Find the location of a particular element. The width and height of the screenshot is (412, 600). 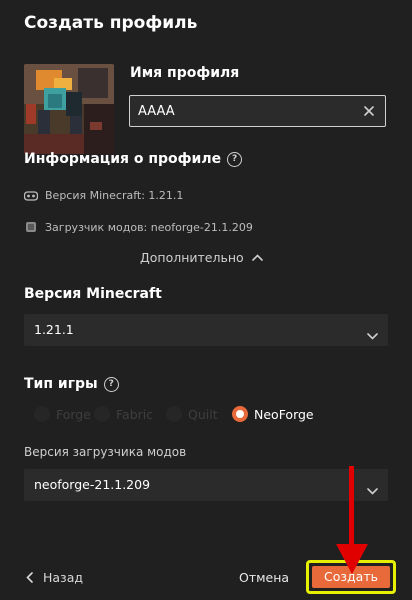

radio-dot-selected is located at coordinates (240, 414).